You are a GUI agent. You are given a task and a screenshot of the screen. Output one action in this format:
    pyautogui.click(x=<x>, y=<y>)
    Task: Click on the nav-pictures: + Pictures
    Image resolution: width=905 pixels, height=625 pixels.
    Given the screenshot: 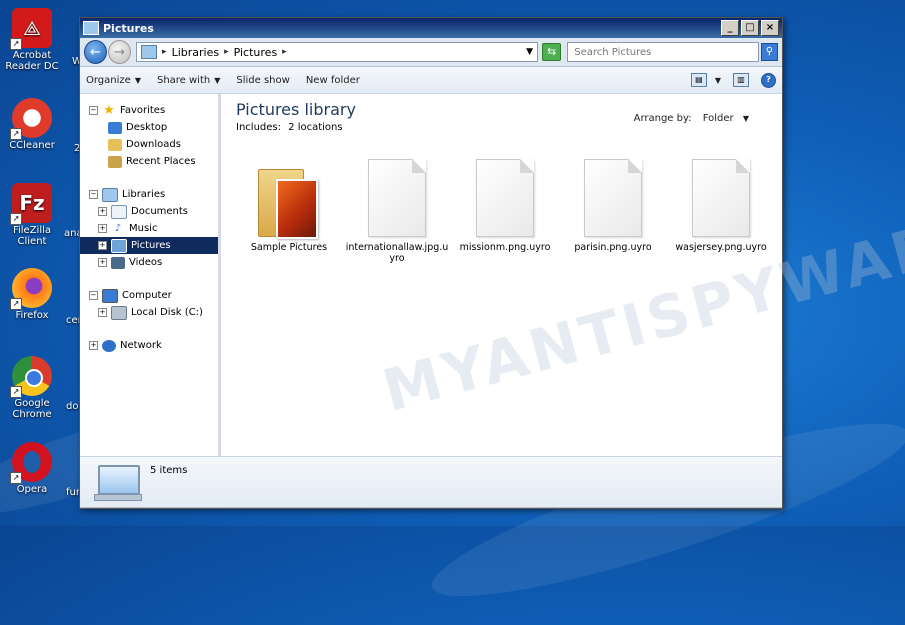 What is the action you would take?
    pyautogui.click(x=149, y=245)
    